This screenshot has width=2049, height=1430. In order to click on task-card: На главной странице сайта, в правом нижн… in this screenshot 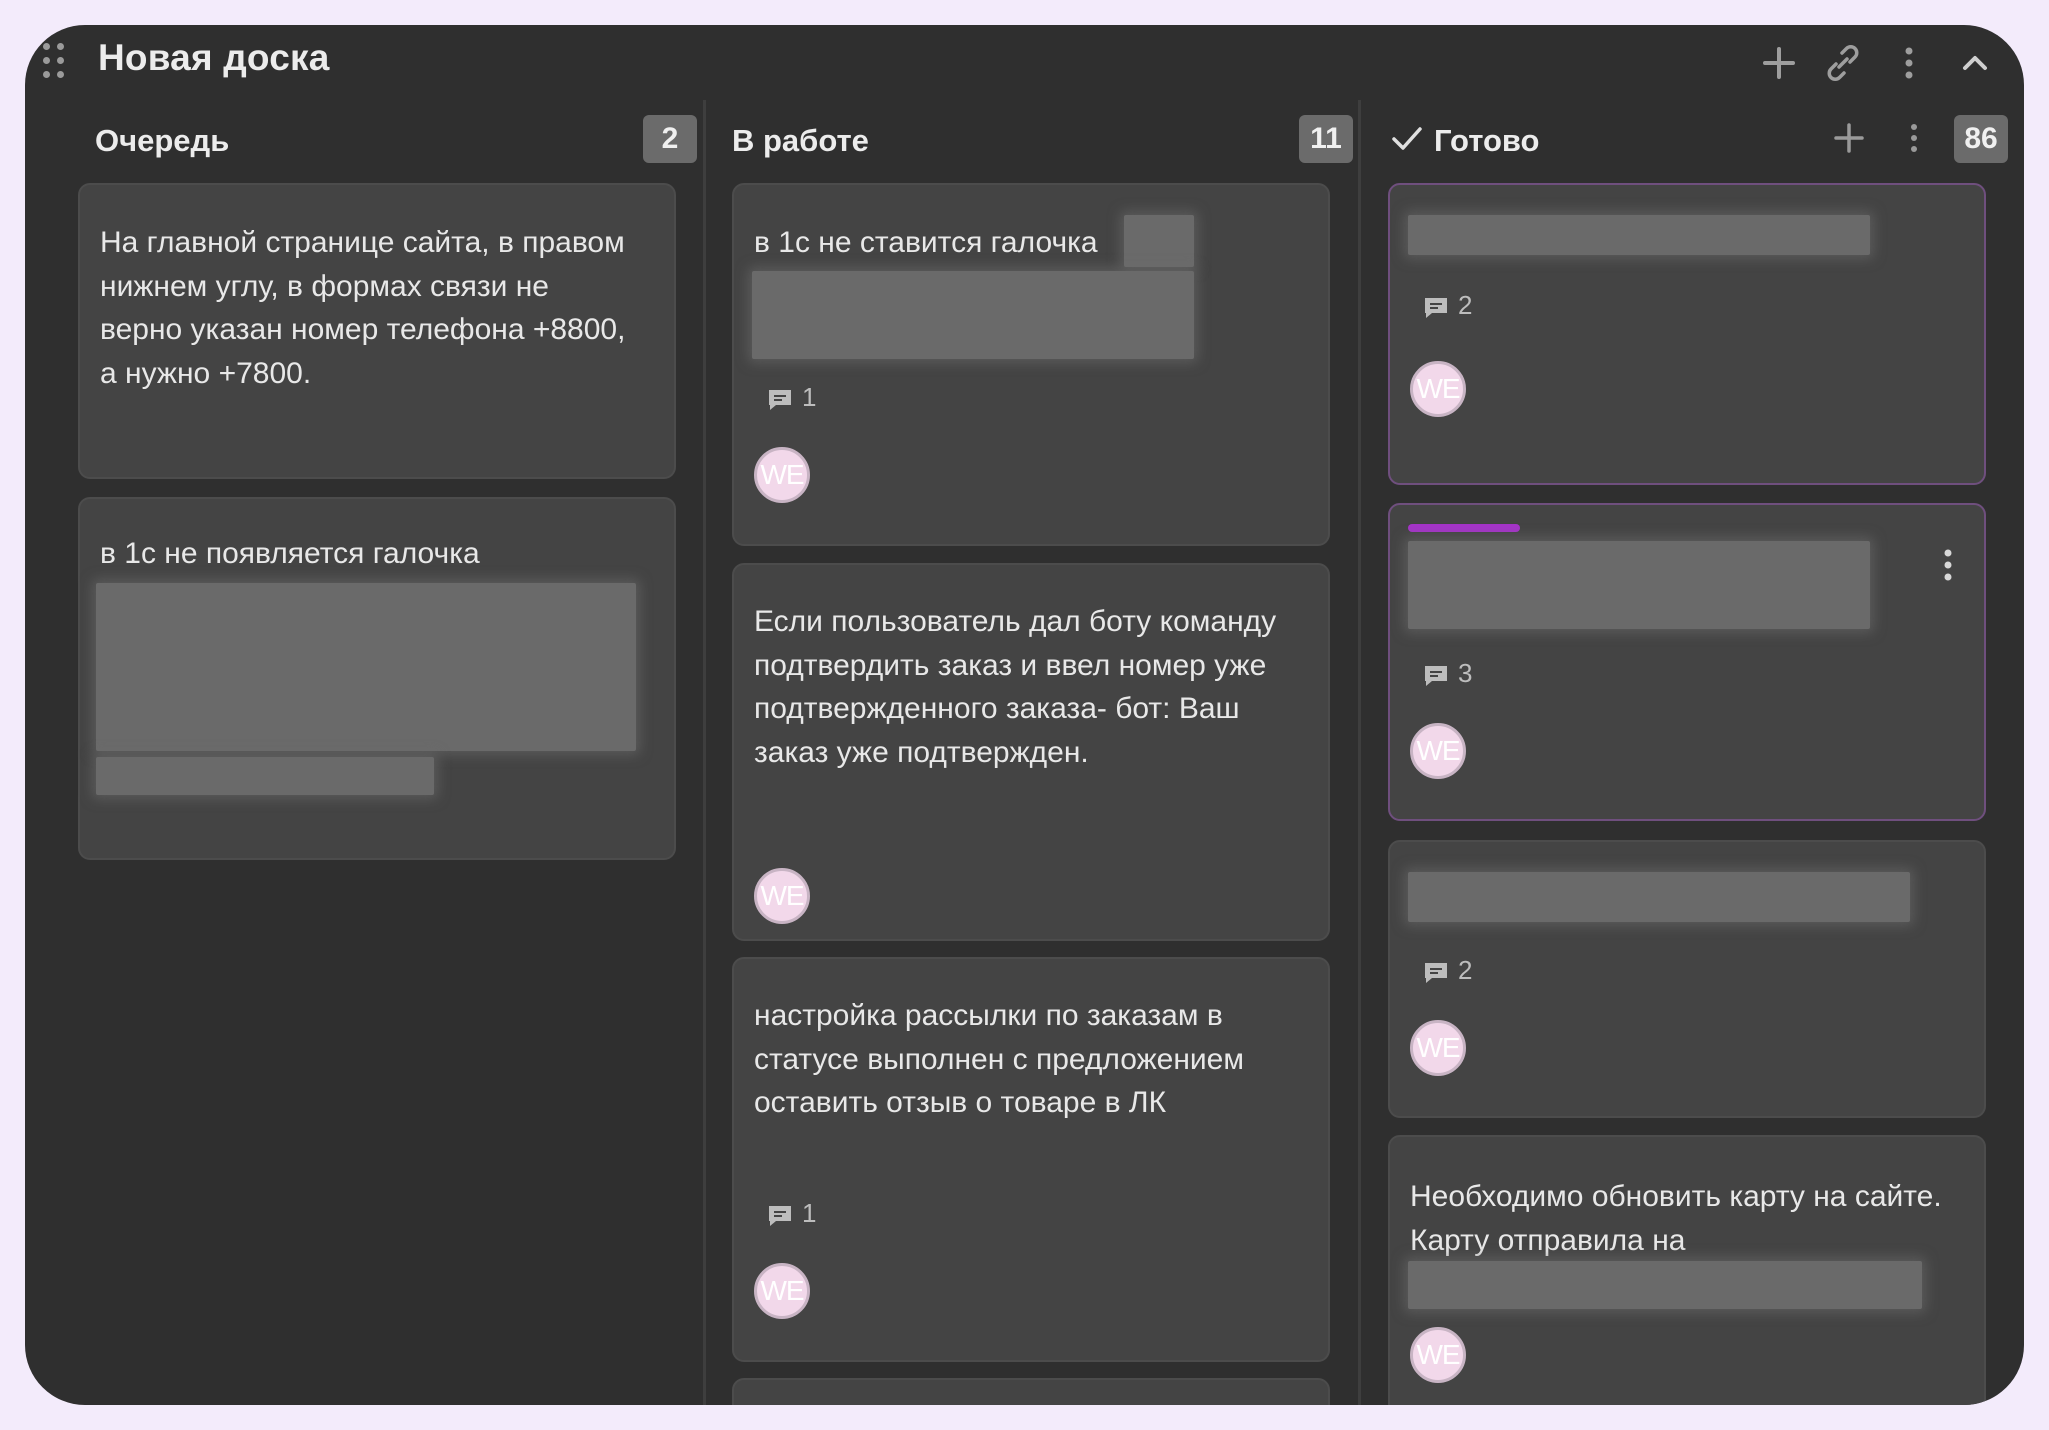, I will do `click(377, 331)`.